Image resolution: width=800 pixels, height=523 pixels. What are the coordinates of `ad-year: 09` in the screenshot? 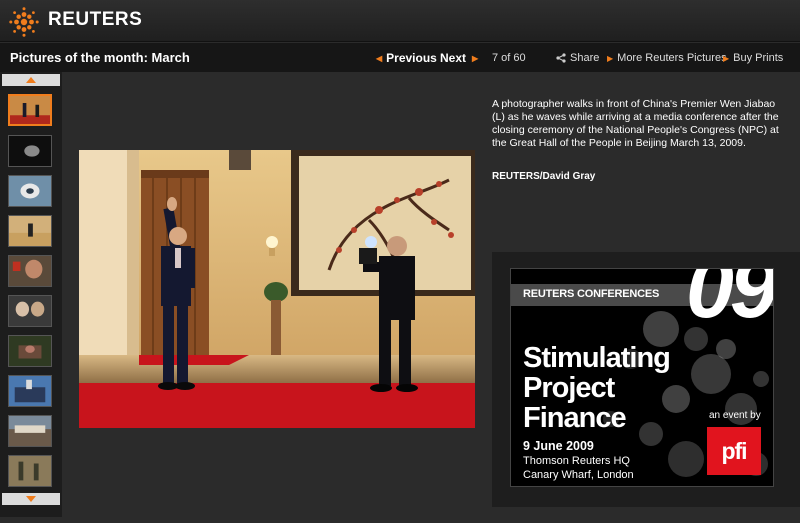 It's located at (730, 302).